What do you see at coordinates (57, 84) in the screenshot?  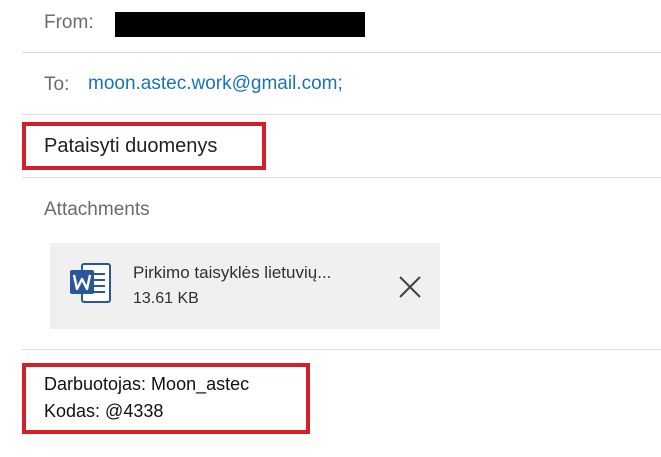 I see `to-label: To:` at bounding box center [57, 84].